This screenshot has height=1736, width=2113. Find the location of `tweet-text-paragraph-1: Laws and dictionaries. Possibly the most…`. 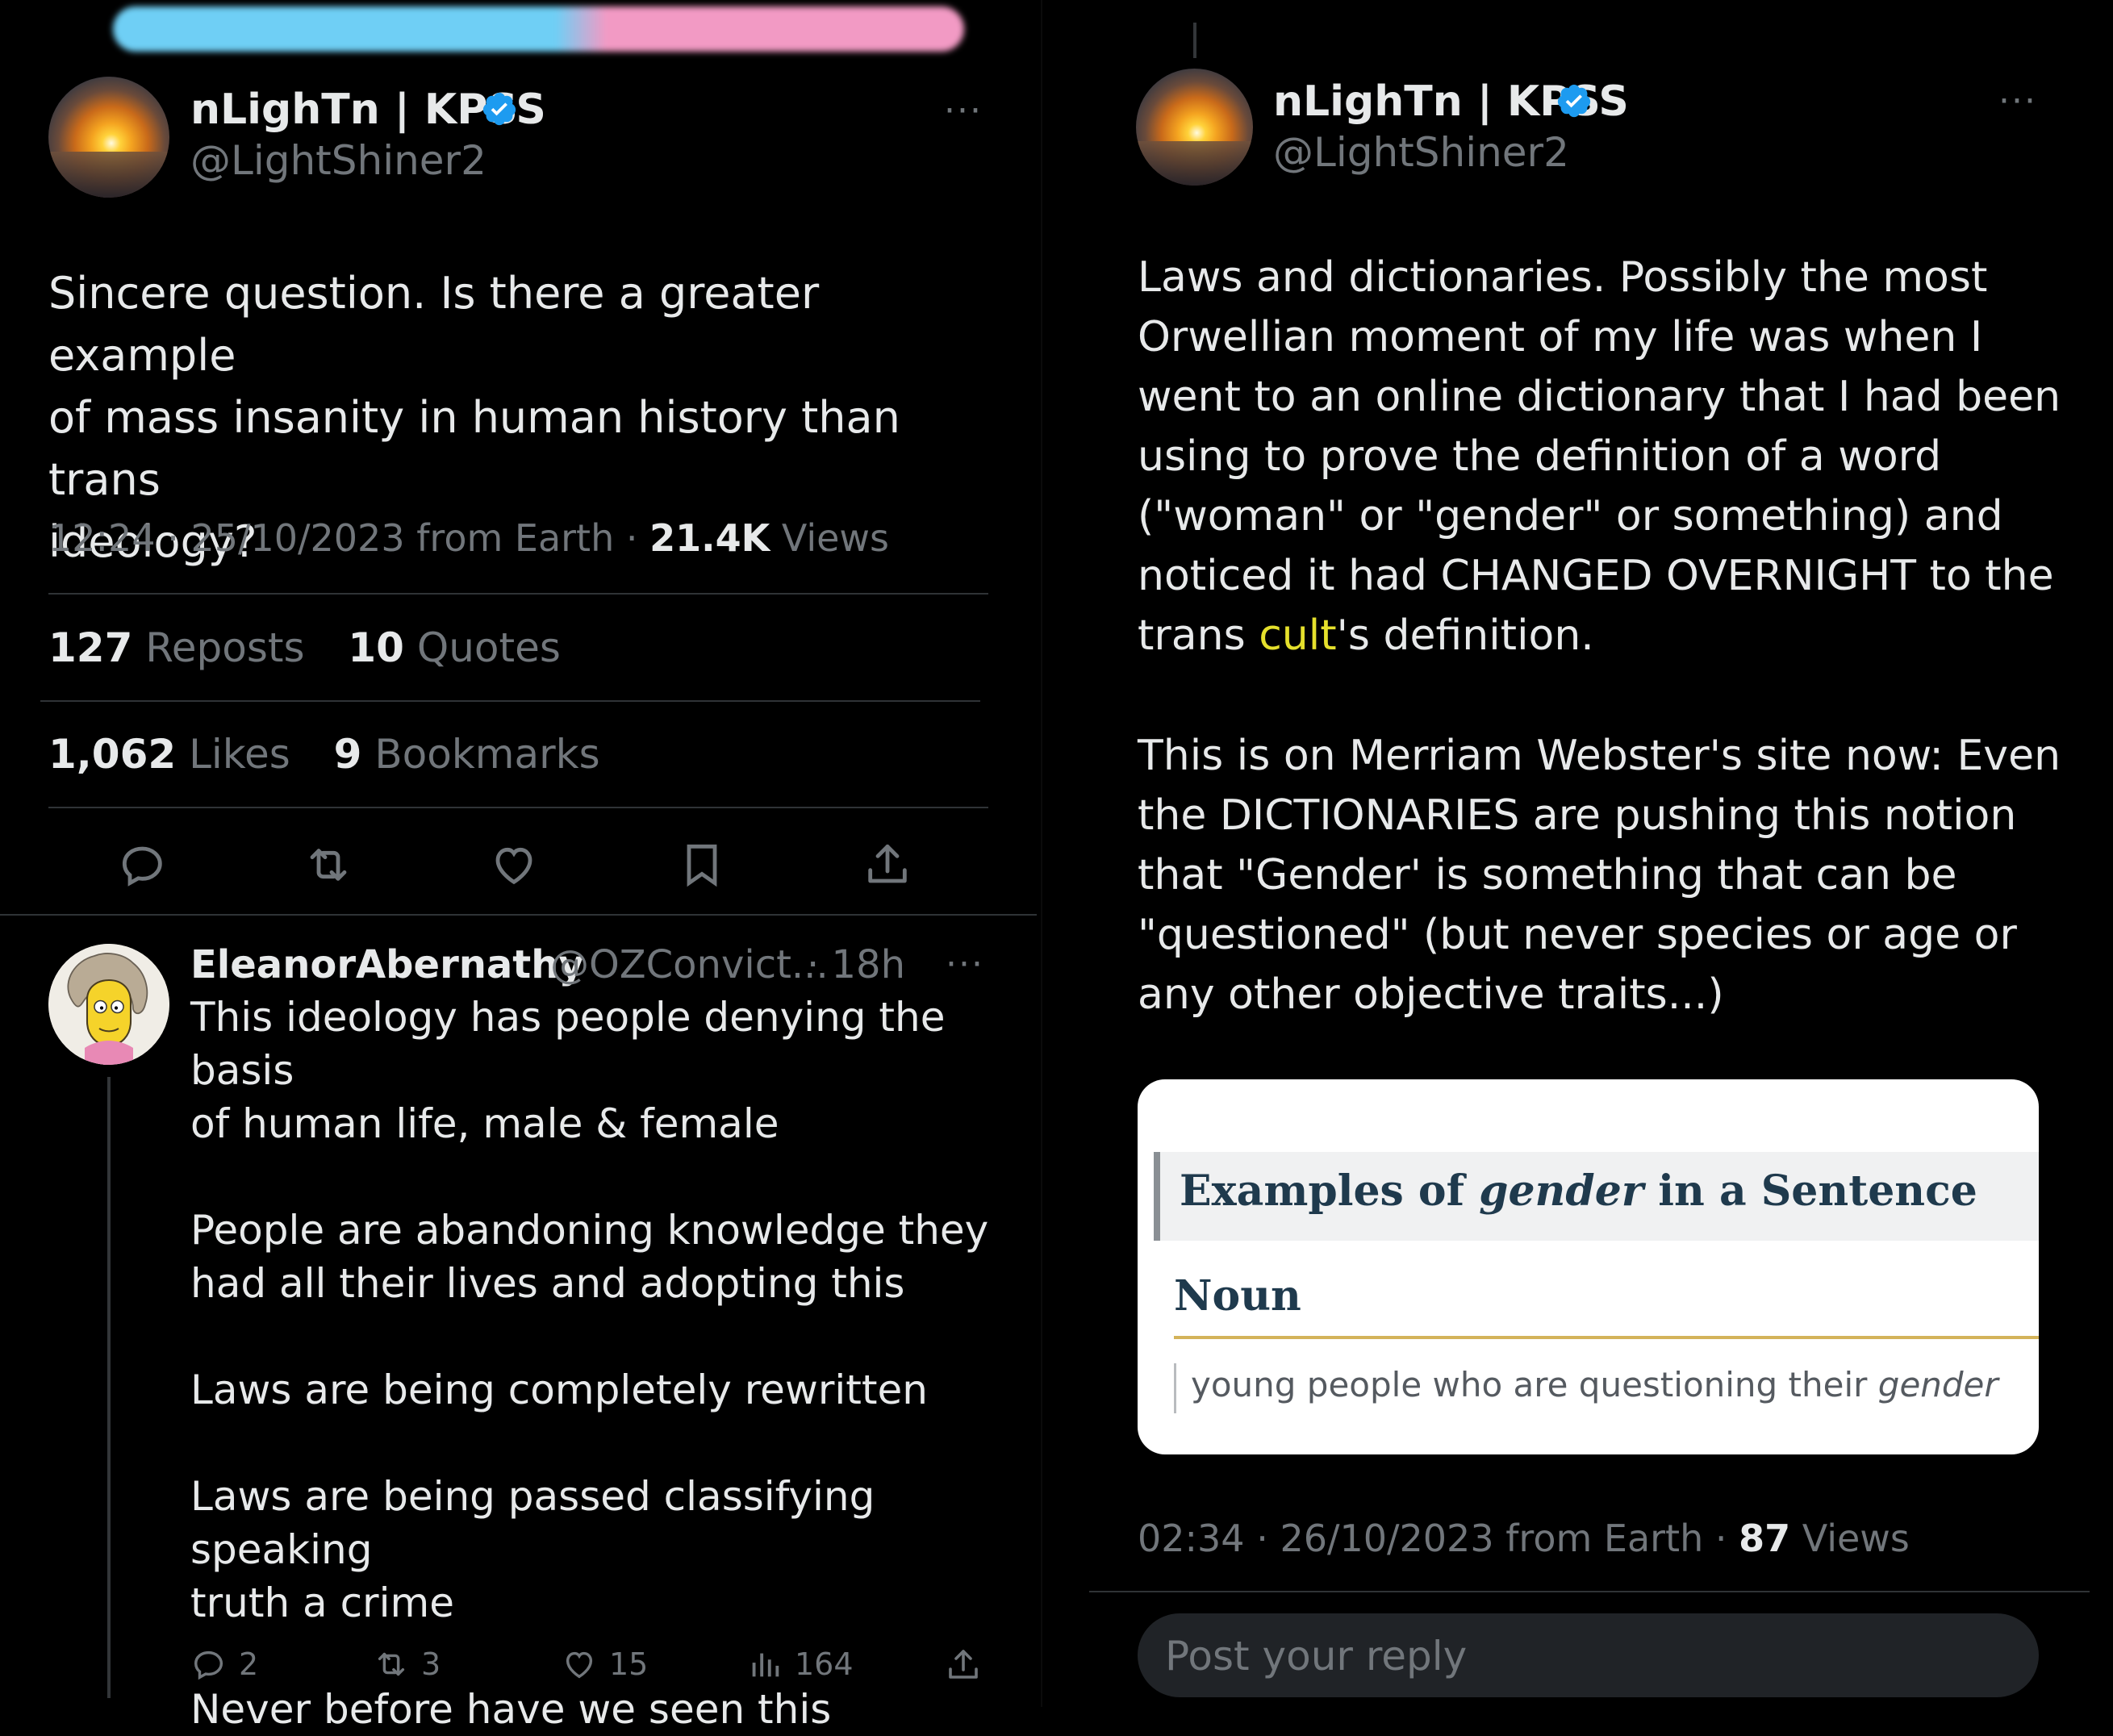

tweet-text-paragraph-1: Laws and dictionaries. Possibly the most… is located at coordinates (1599, 457).